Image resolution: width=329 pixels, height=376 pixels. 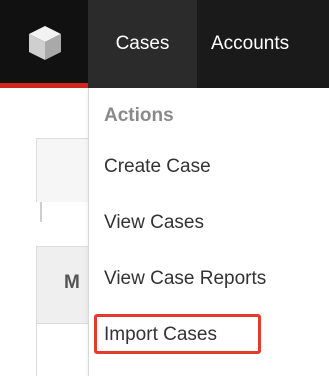 I want to click on nav-tab-cases: Cases, so click(x=142, y=44).